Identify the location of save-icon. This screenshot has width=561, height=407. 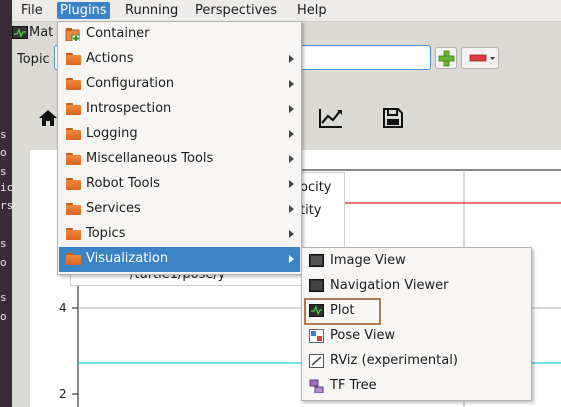
(393, 118).